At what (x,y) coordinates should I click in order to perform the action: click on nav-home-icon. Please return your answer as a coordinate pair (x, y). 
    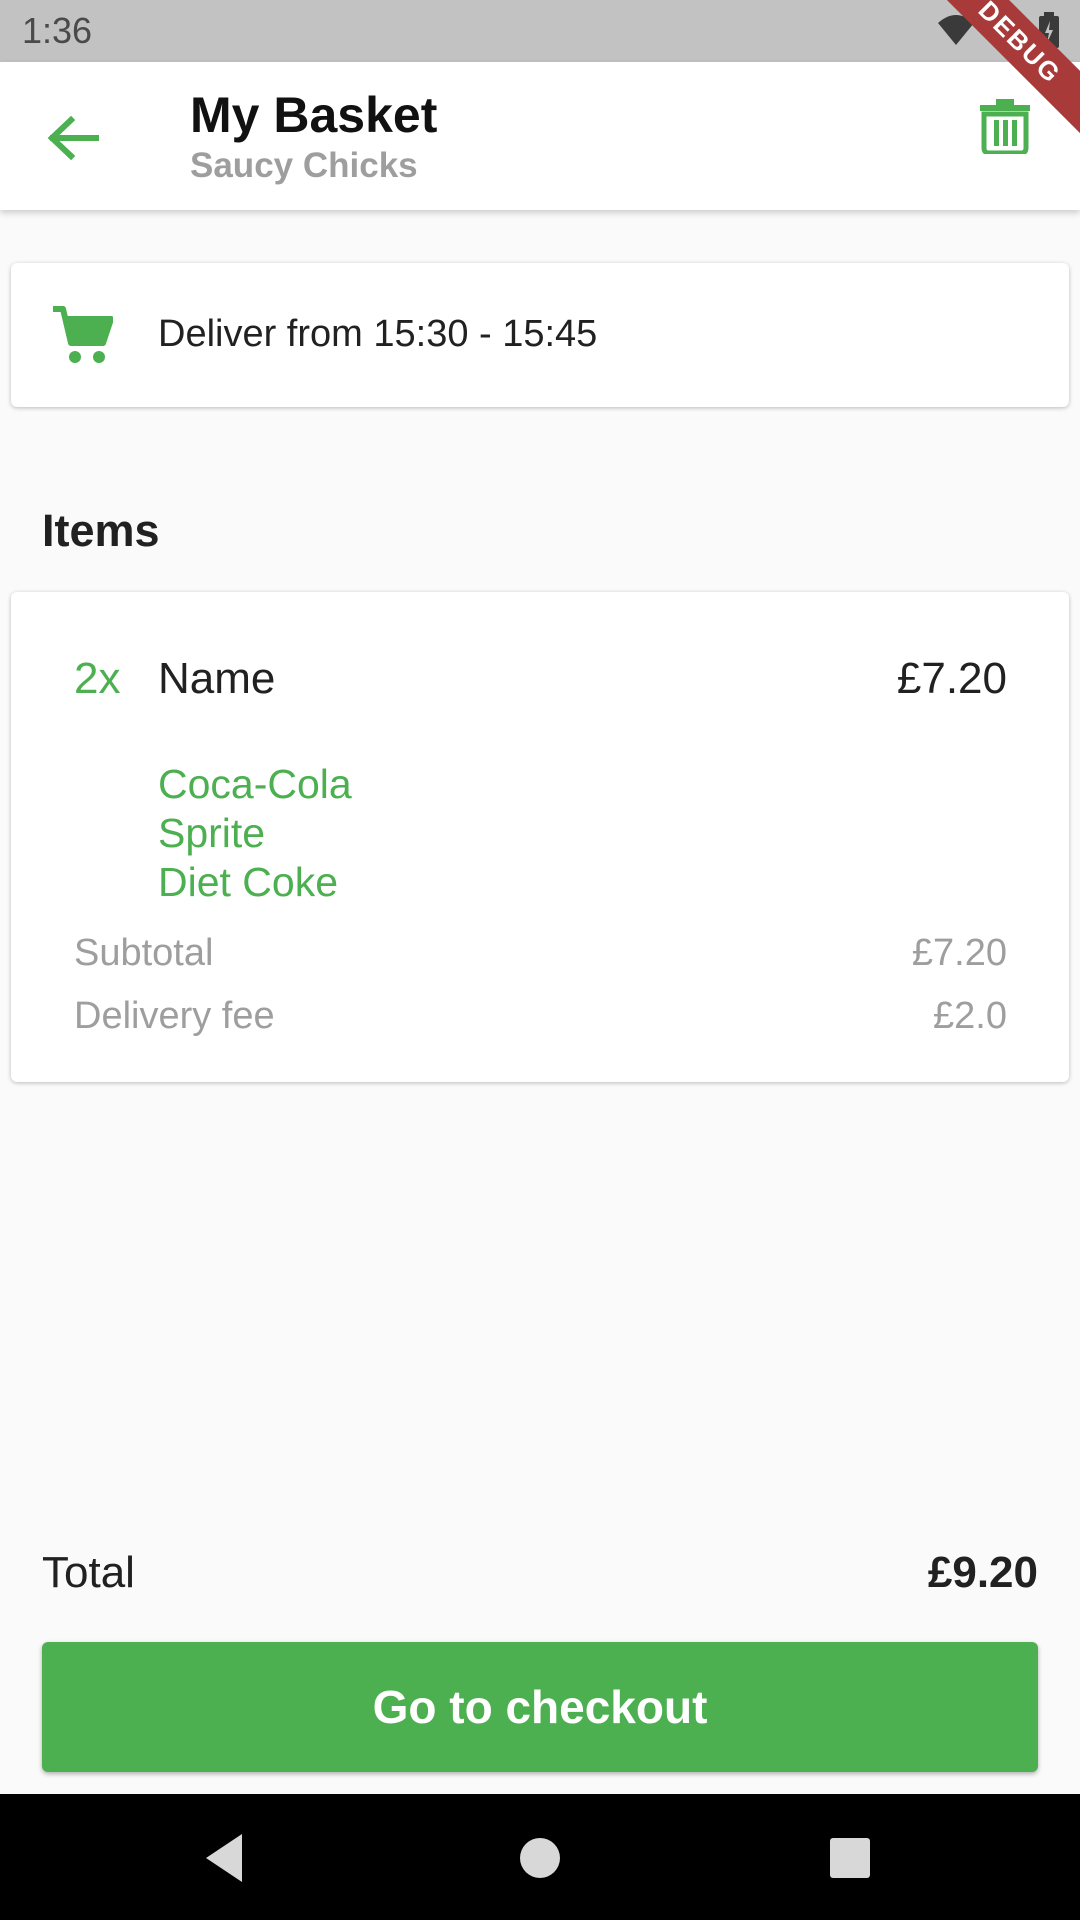
    Looking at the image, I should click on (540, 1858).